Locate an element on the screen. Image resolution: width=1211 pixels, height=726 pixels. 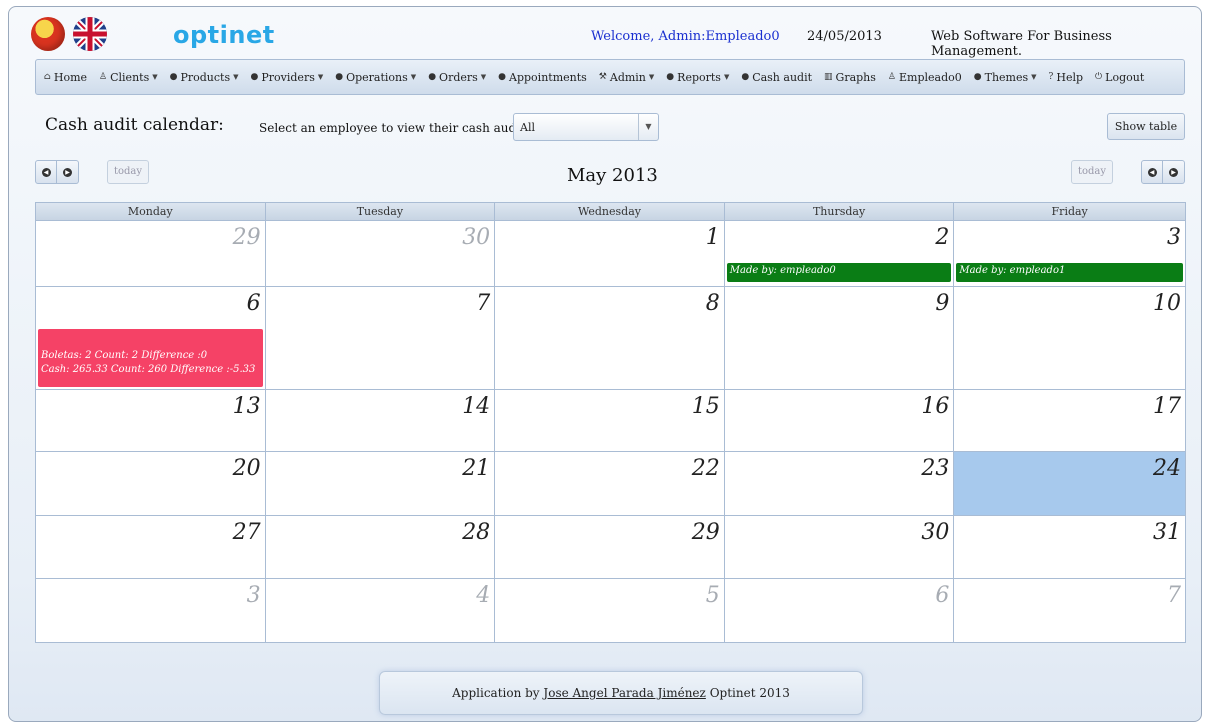
day-number: 31 is located at coordinates (1166, 532).